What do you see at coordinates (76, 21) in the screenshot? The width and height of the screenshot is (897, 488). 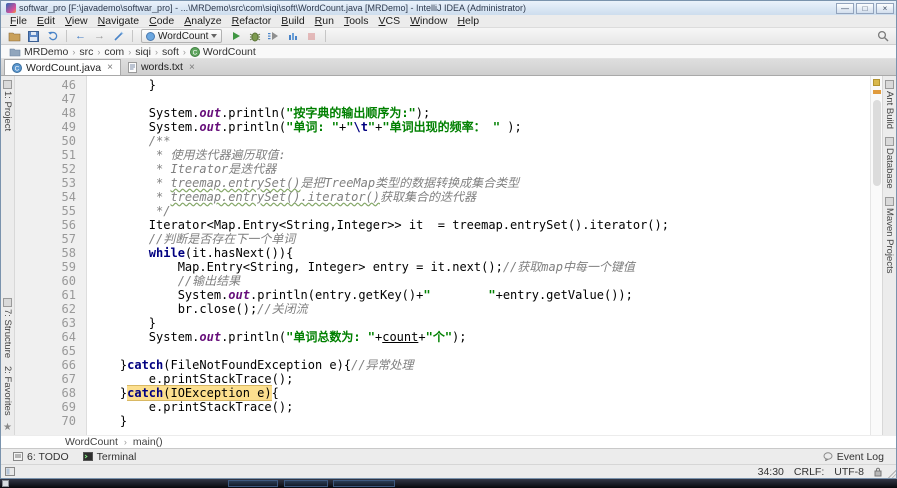 I see `menu-view: View` at bounding box center [76, 21].